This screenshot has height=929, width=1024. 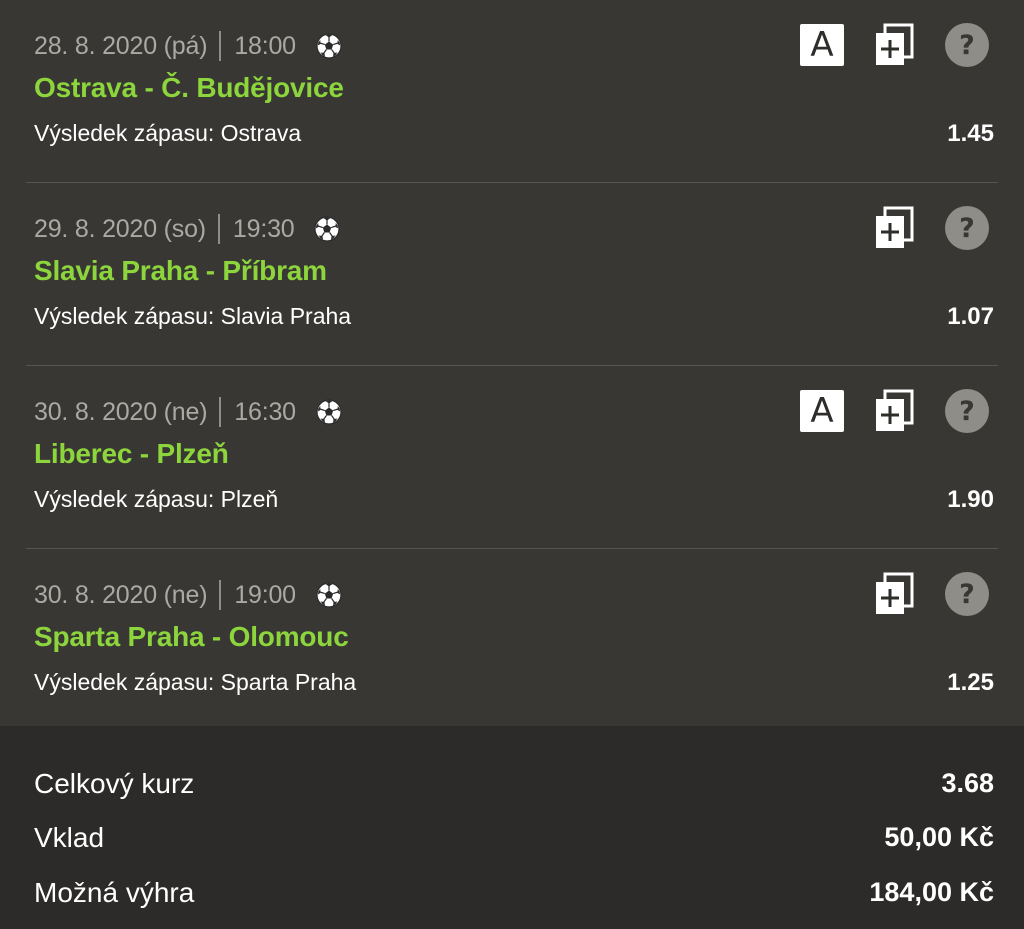 What do you see at coordinates (967, 783) in the screenshot?
I see `total-odds-value: 3.68` at bounding box center [967, 783].